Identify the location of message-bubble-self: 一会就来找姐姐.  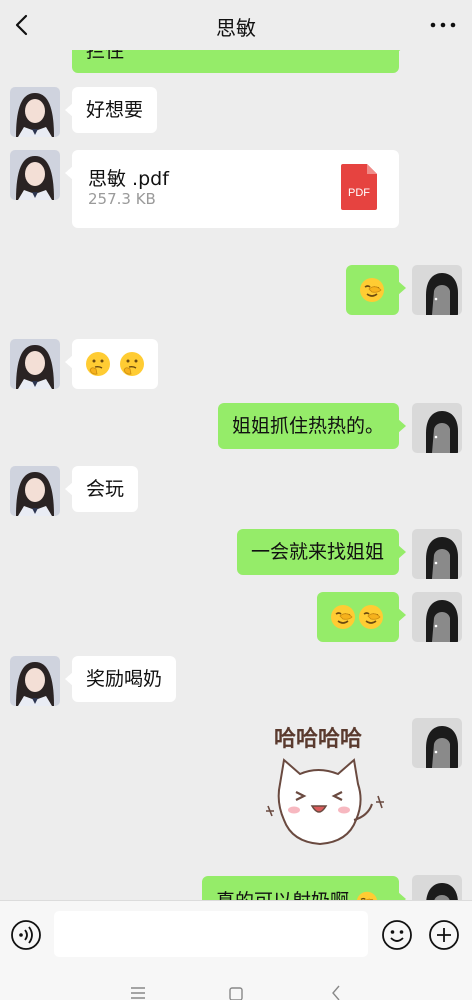
(321, 552).